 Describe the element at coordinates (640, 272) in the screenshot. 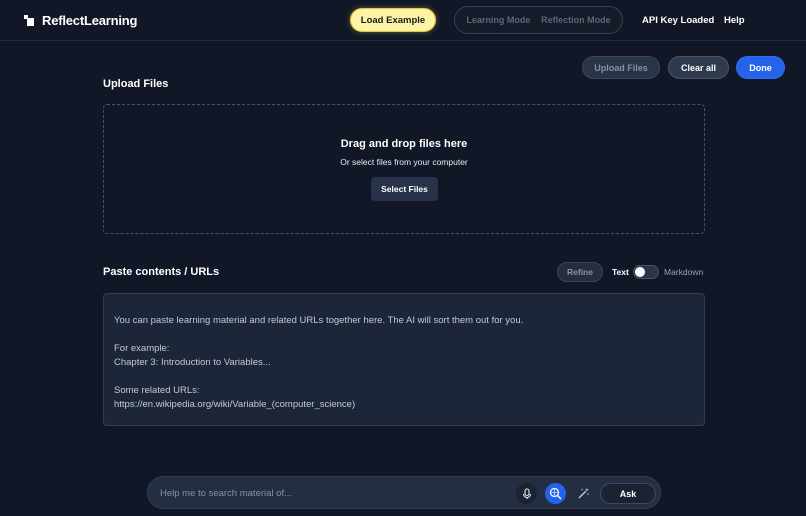

I see `toggle-knob` at that location.